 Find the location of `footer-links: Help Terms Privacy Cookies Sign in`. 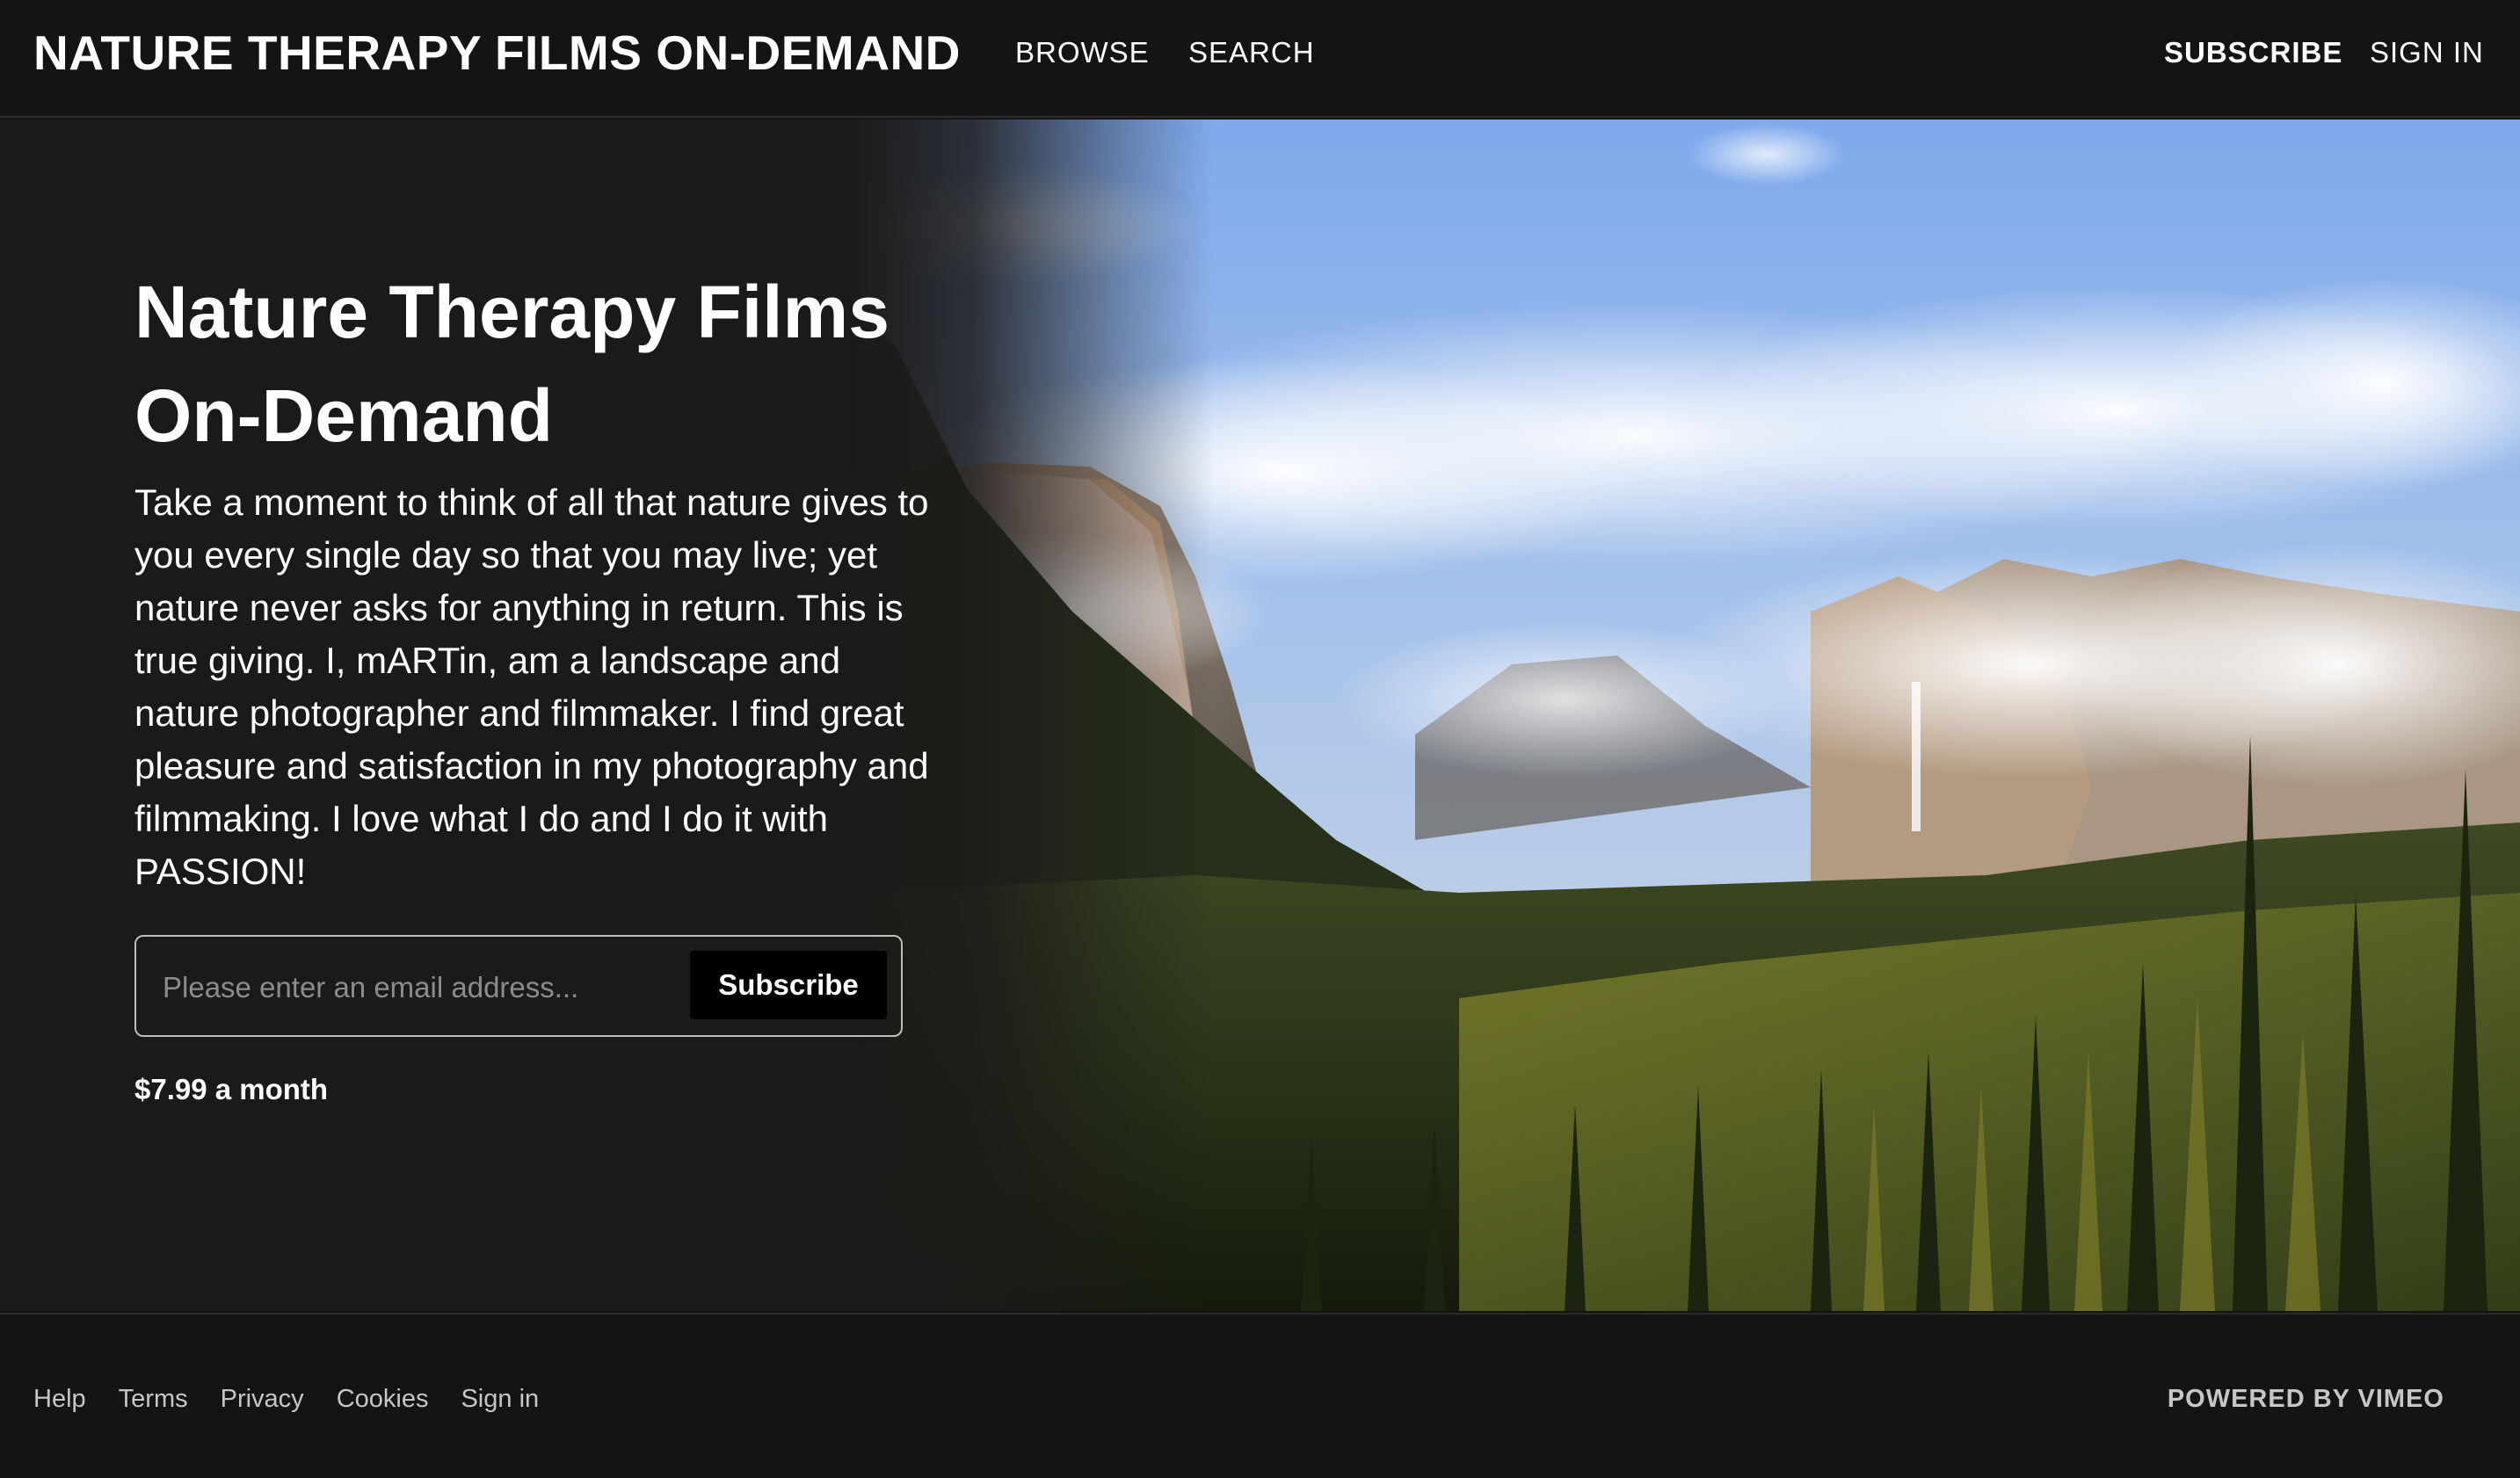

footer-links: Help Terms Privacy Cookies Sign in is located at coordinates (302, 1398).